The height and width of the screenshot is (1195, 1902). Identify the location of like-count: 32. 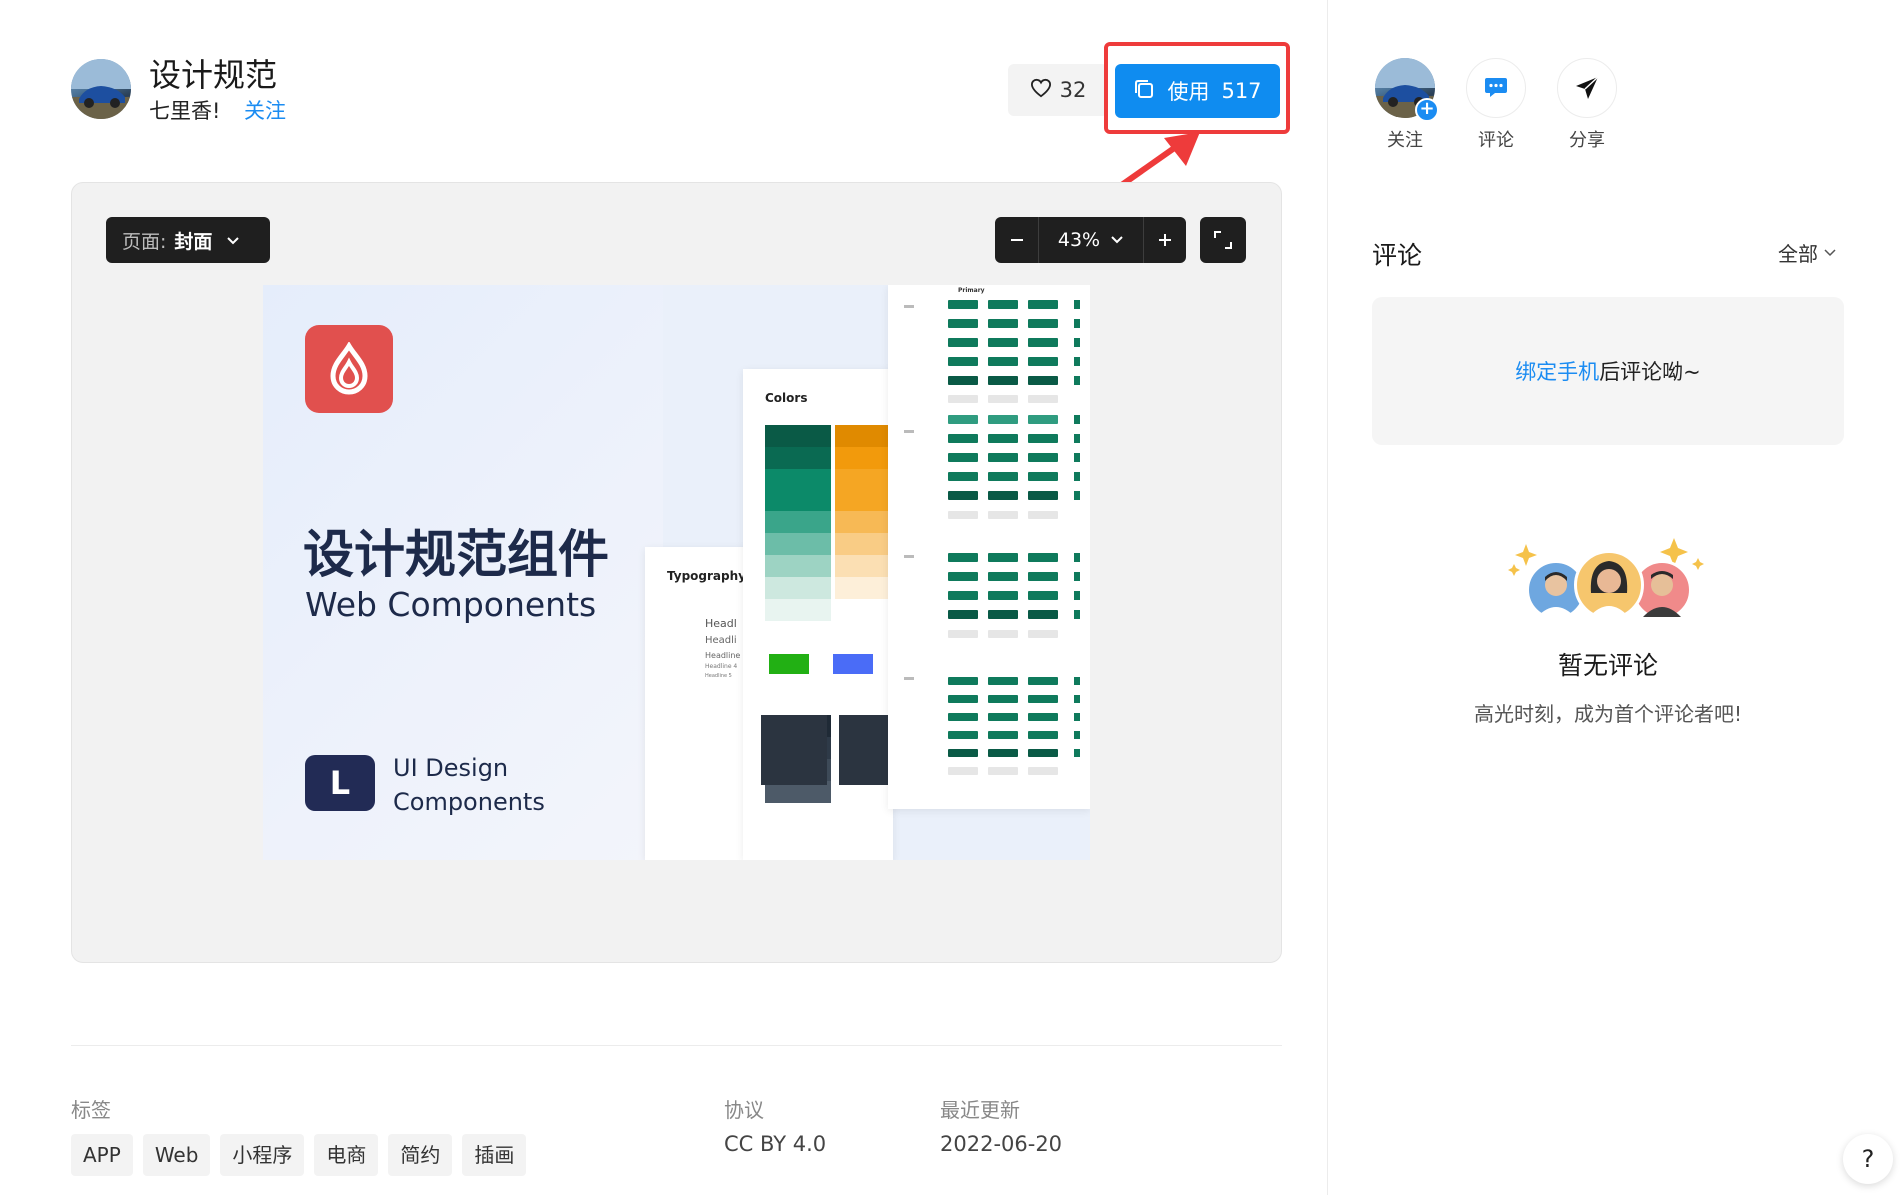
(1073, 90).